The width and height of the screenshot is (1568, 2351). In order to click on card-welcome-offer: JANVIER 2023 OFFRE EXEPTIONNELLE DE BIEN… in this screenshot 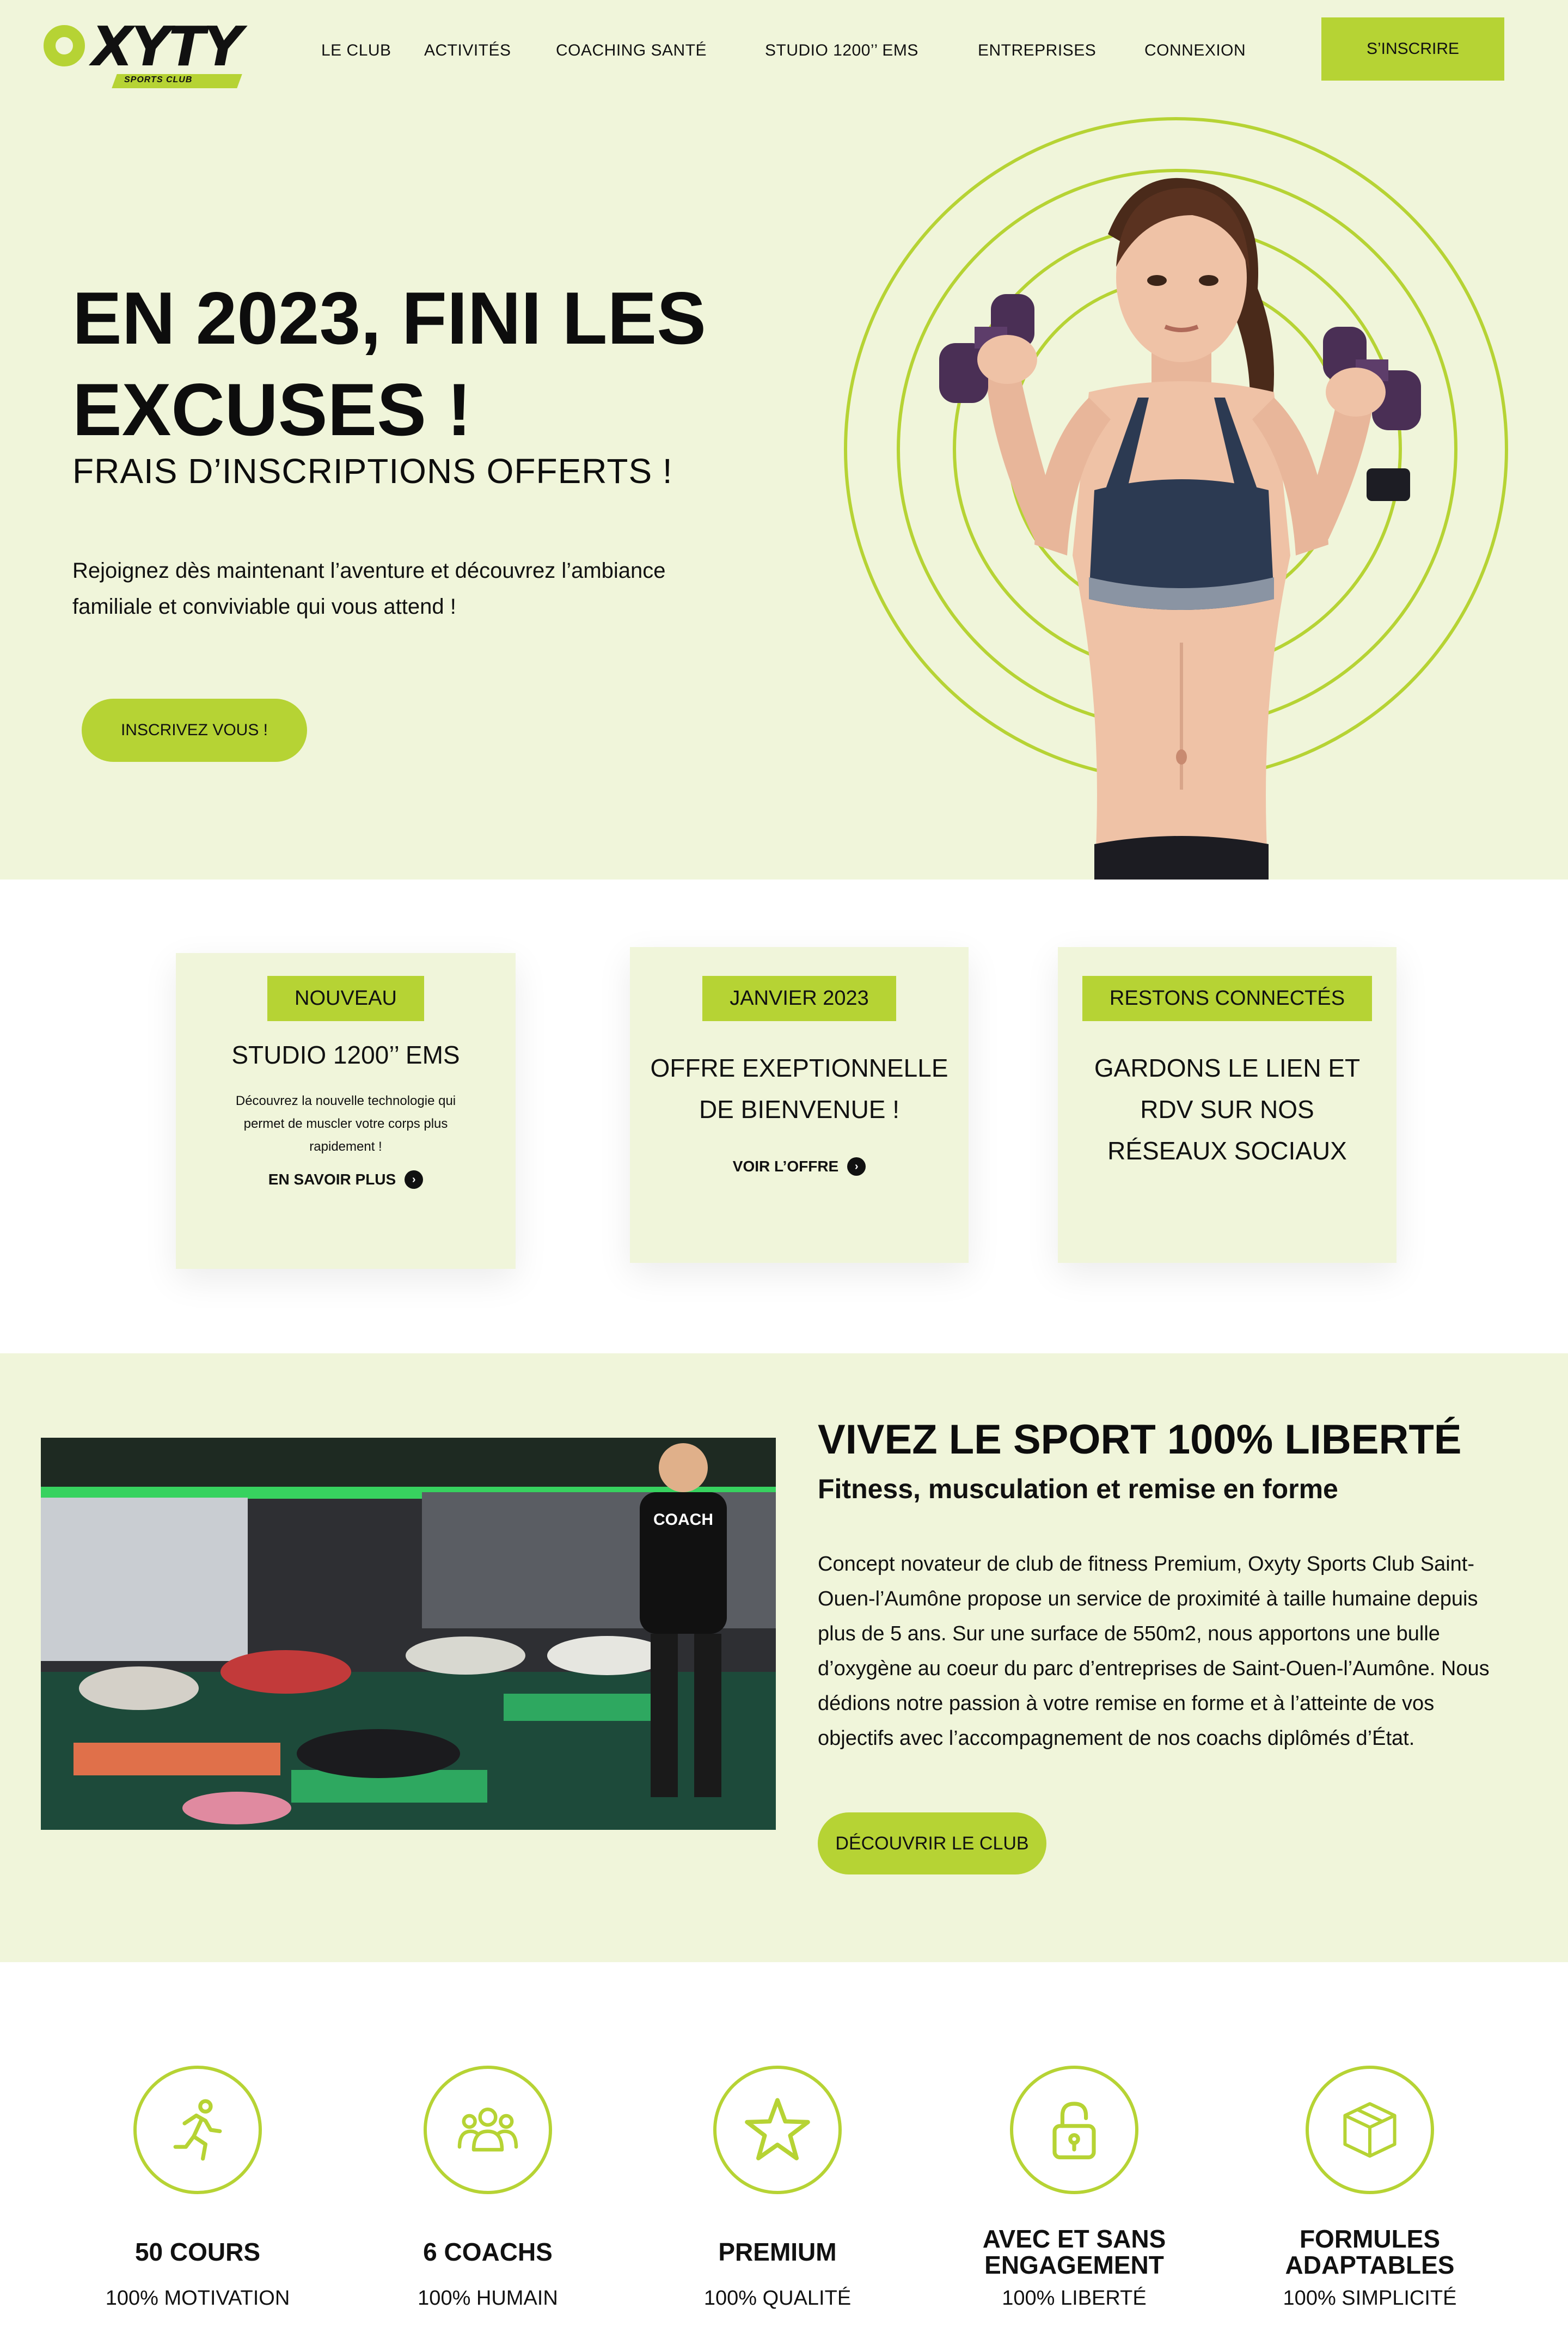, I will do `click(799, 1105)`.